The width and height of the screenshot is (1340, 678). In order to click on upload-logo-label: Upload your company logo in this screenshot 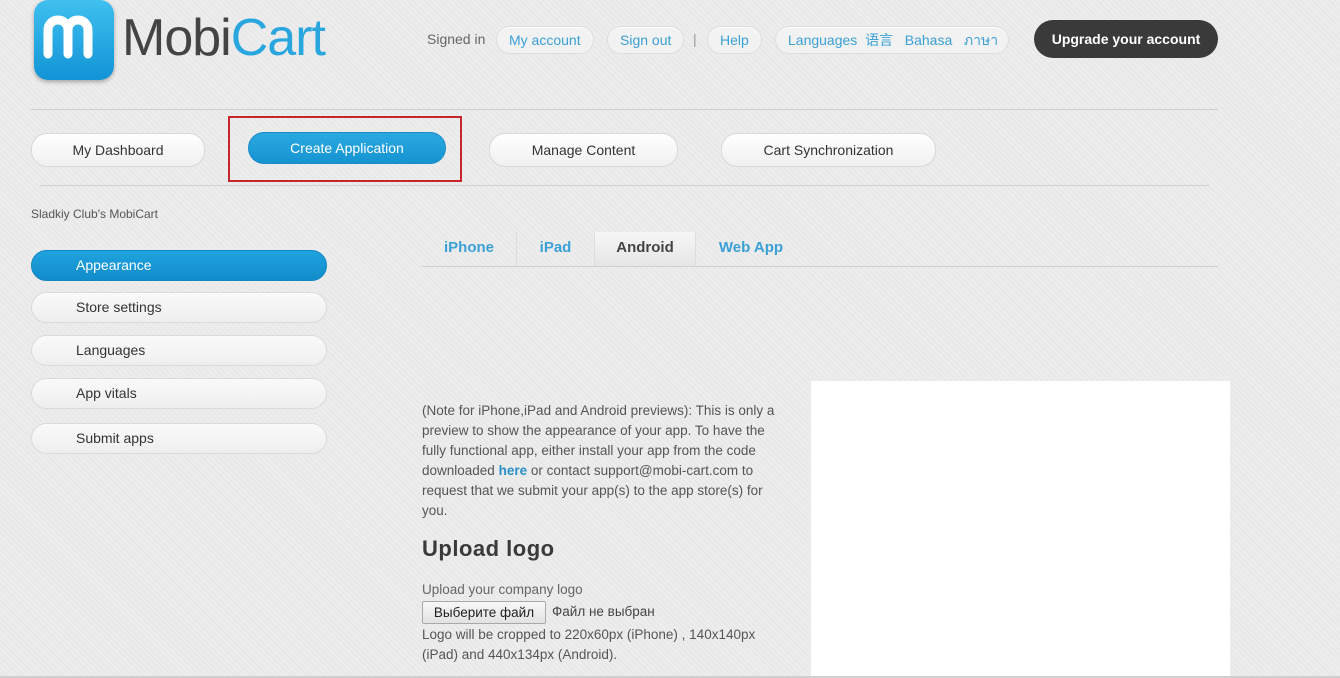, I will do `click(502, 589)`.